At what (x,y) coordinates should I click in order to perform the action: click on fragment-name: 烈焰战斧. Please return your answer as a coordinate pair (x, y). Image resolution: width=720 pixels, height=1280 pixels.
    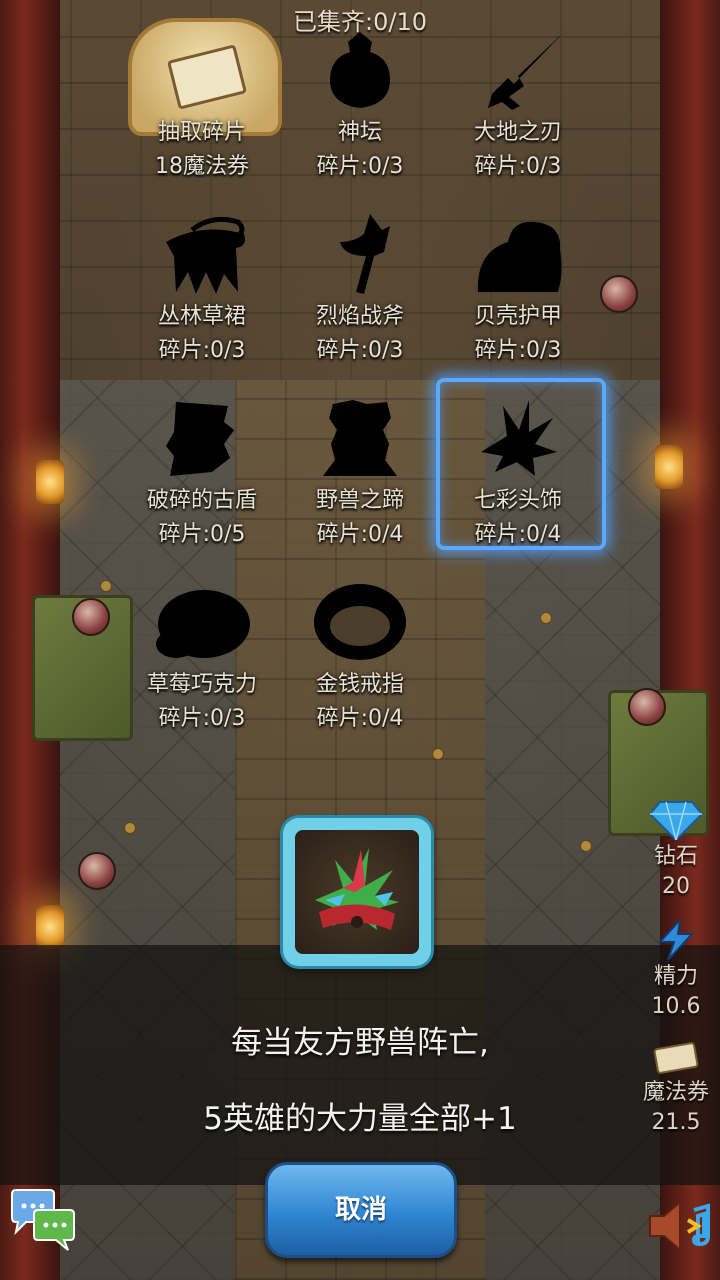
    Looking at the image, I should click on (359, 316).